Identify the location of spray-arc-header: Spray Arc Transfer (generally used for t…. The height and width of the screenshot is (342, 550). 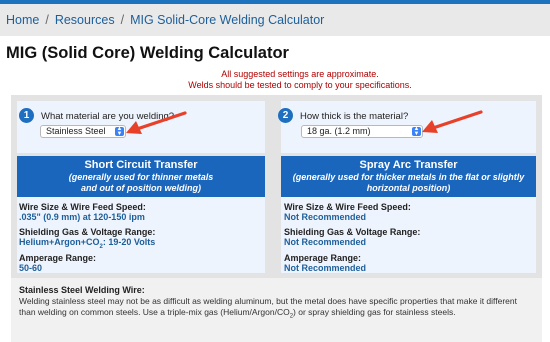
(408, 176).